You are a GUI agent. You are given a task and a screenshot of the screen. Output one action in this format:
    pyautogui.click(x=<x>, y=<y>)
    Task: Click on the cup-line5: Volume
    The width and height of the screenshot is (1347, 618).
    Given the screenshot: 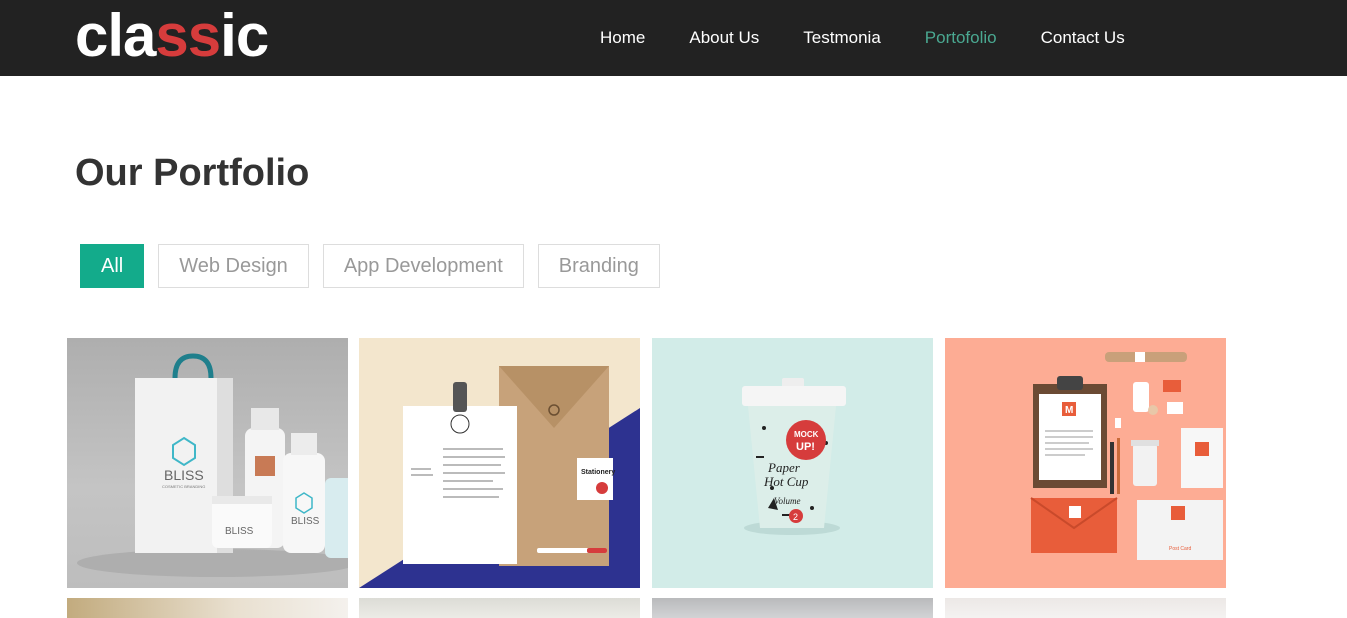 What is the action you would take?
    pyautogui.click(x=787, y=501)
    